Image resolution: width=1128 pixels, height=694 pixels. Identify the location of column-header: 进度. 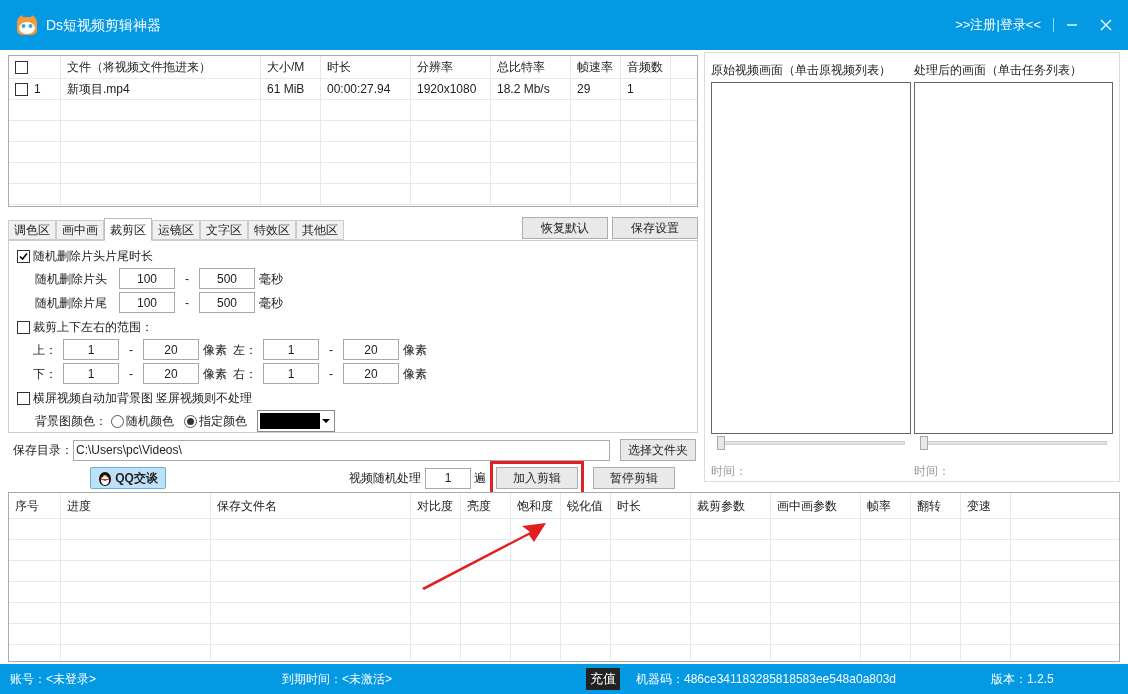
(79, 506).